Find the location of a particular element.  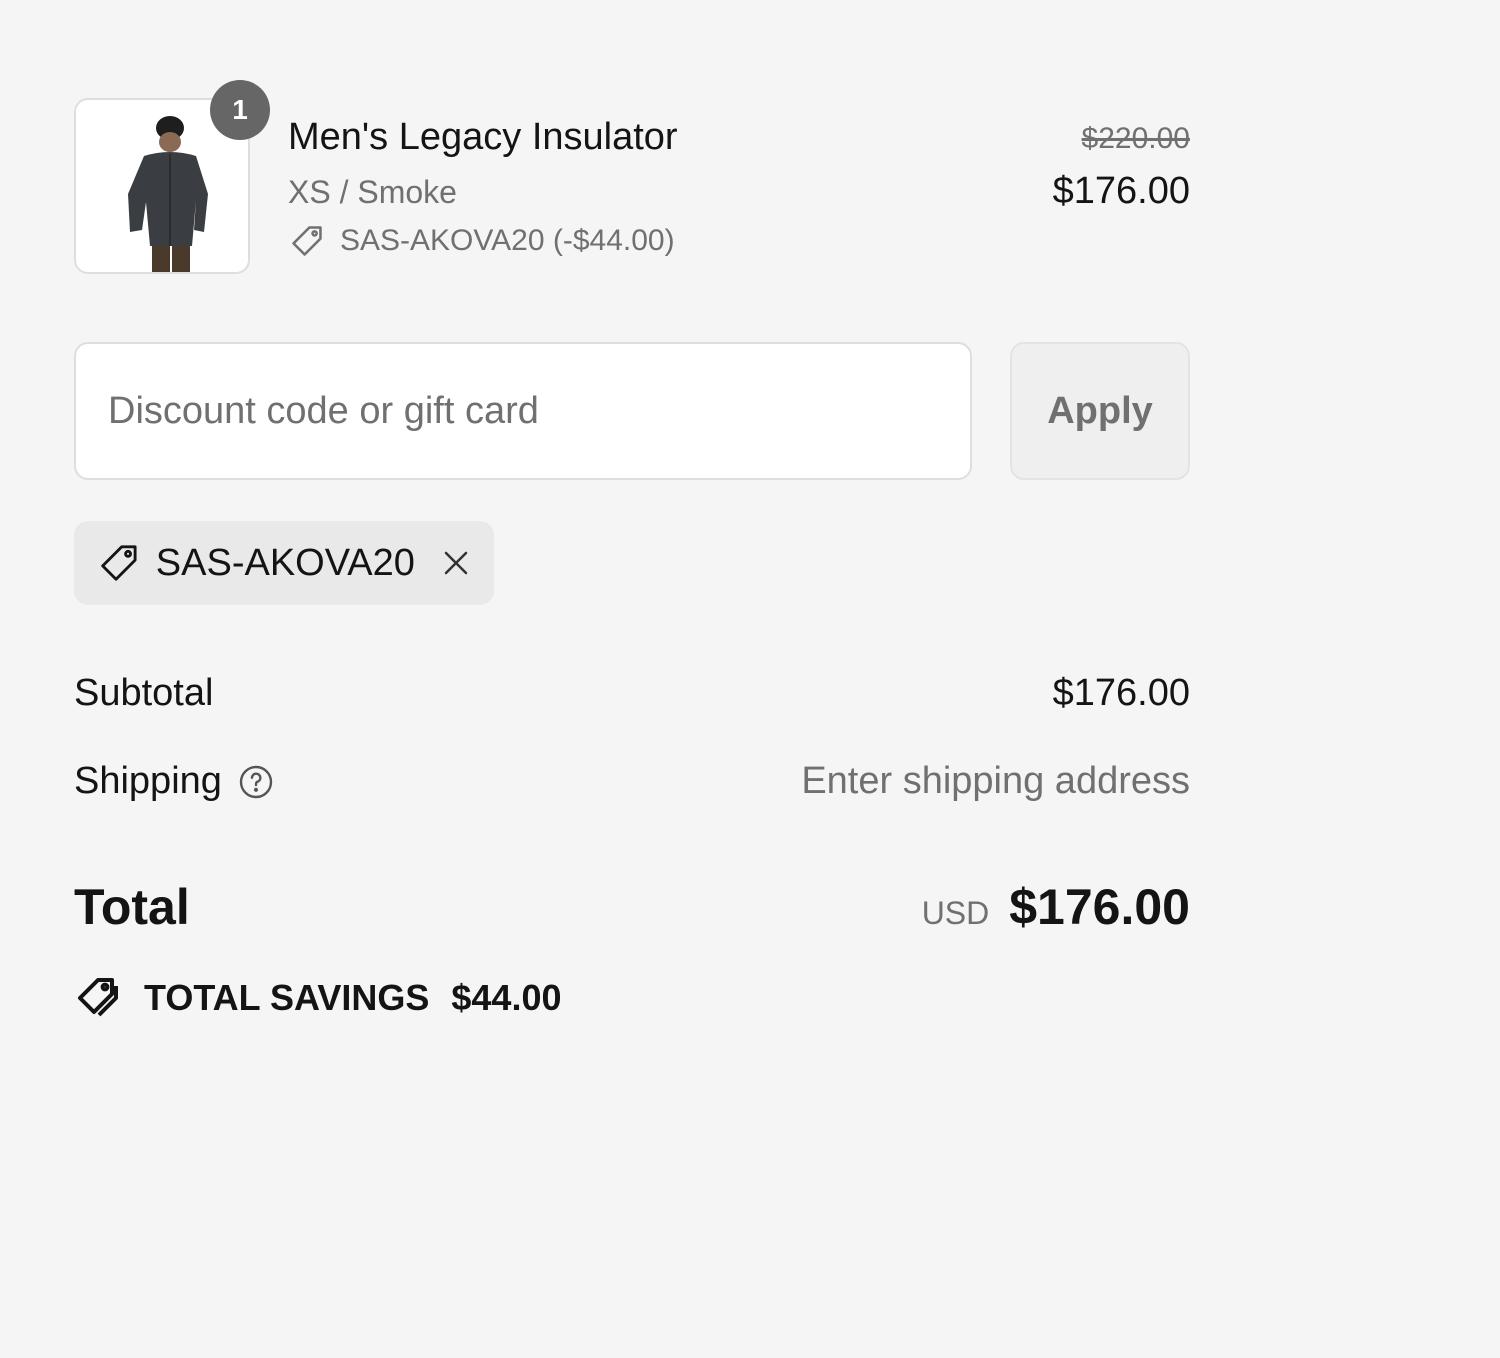

product-title: Men's Legacy Insulator is located at coordinates (483, 137).